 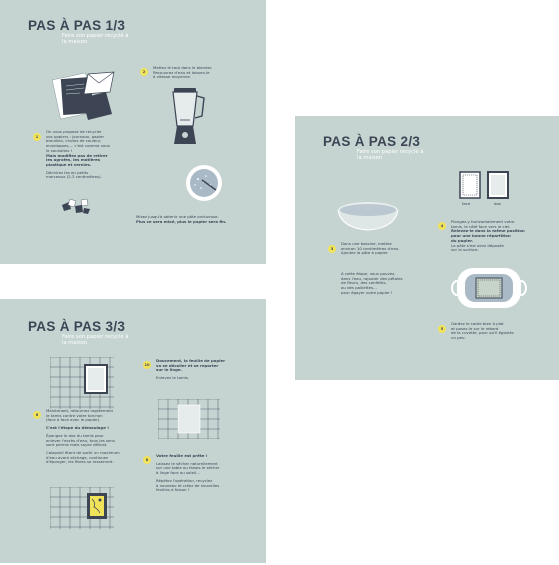 What do you see at coordinates (372, 141) in the screenshot?
I see `card-title: PAS À PAS 2/3` at bounding box center [372, 141].